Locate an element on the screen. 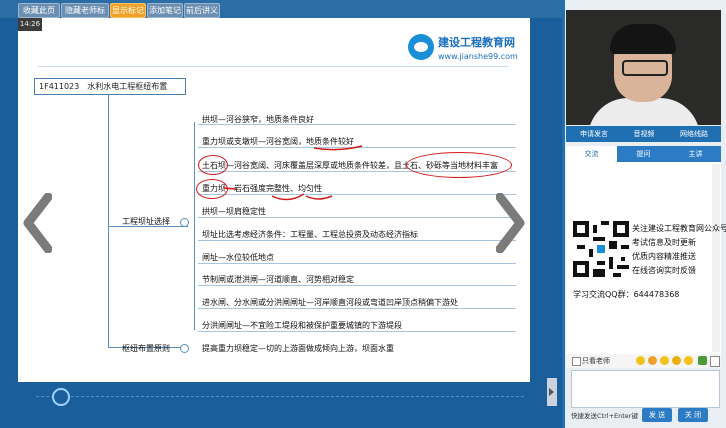  branch-site-selection: 工程坝址选择 is located at coordinates (146, 221).